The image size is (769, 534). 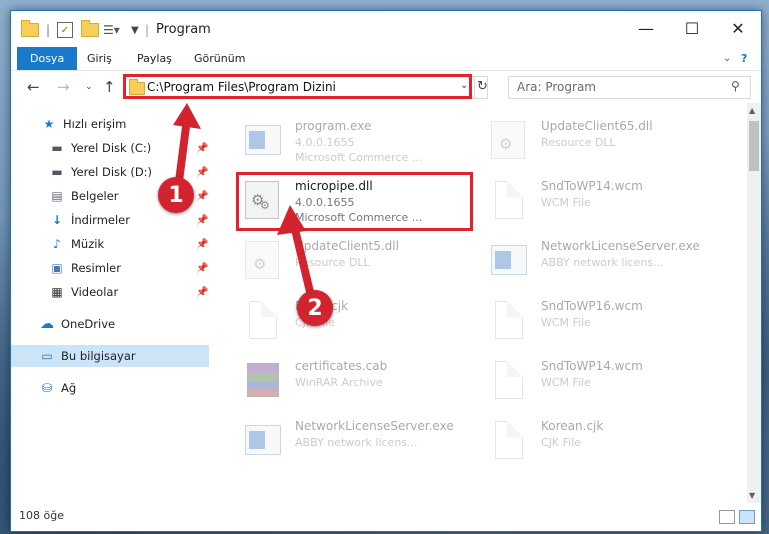 What do you see at coordinates (244, 201) in the screenshot?
I see `annotation-arrows` at bounding box center [244, 201].